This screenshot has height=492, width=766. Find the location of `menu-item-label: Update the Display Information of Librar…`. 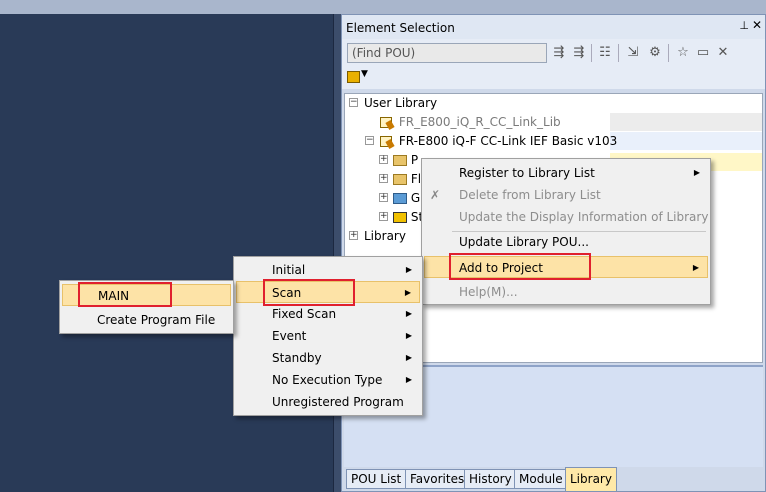

menu-item-label: Update the Display Information of Librar… is located at coordinates (584, 217).